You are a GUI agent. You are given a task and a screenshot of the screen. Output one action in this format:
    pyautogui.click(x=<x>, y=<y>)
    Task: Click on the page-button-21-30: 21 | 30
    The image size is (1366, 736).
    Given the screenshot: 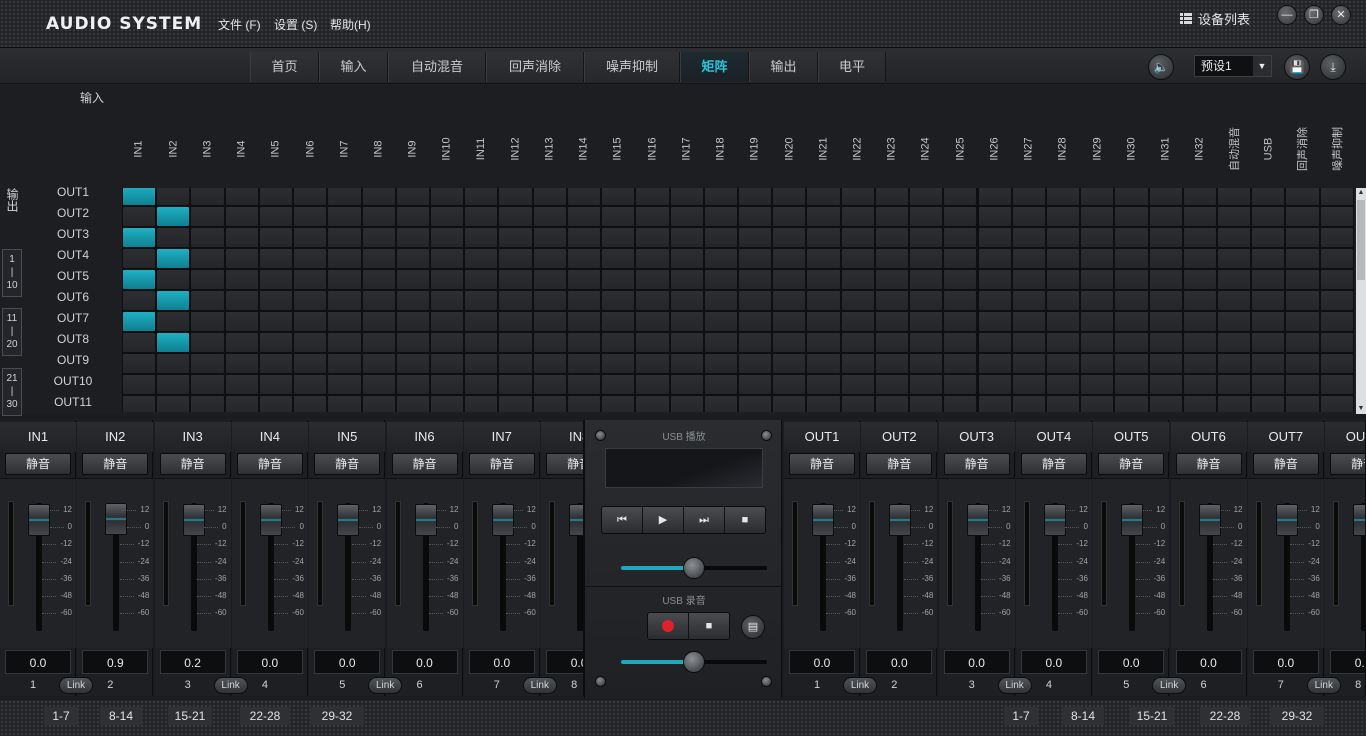 What is the action you would take?
    pyautogui.click(x=12, y=392)
    